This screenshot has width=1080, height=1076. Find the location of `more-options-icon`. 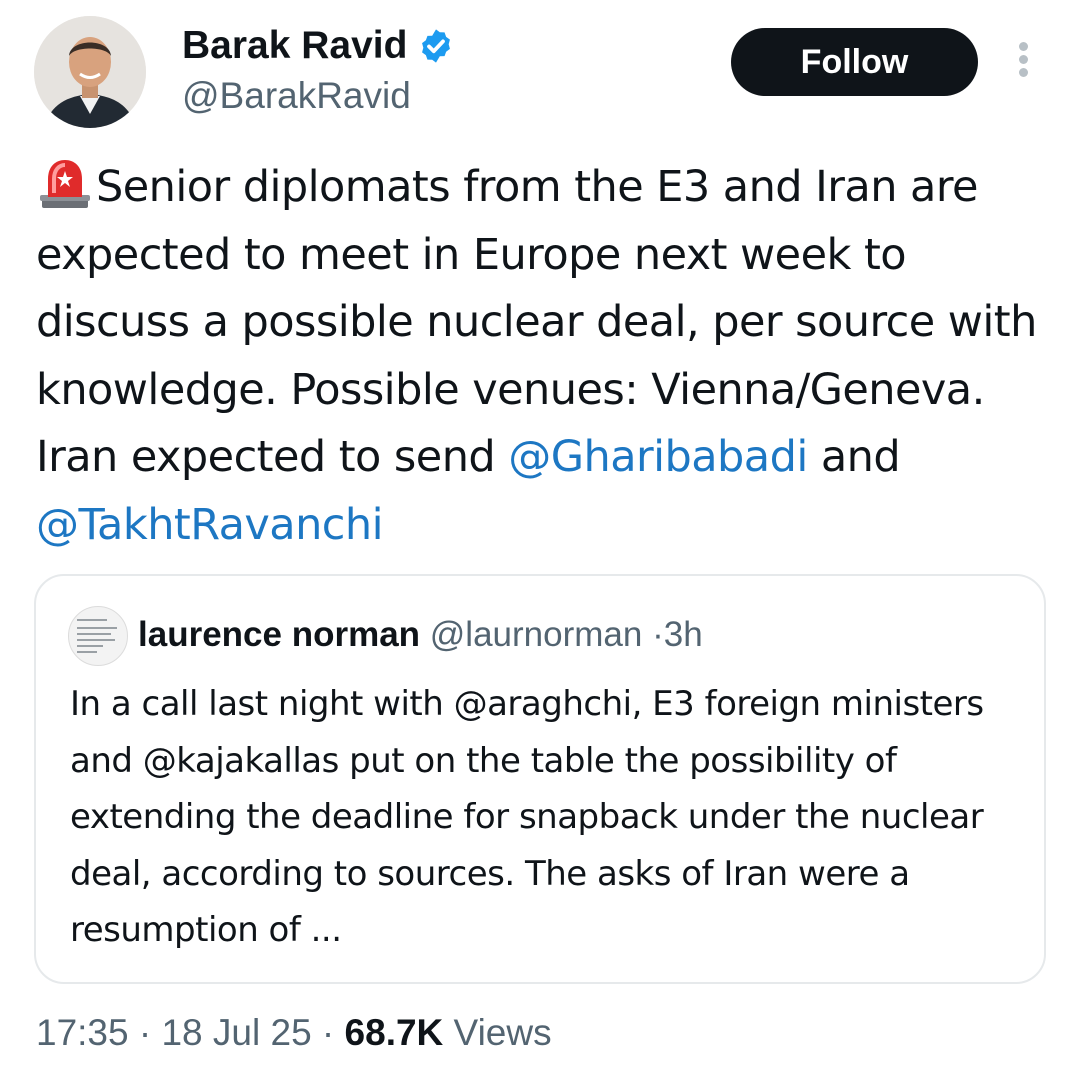

more-options-icon is located at coordinates (1023, 62).